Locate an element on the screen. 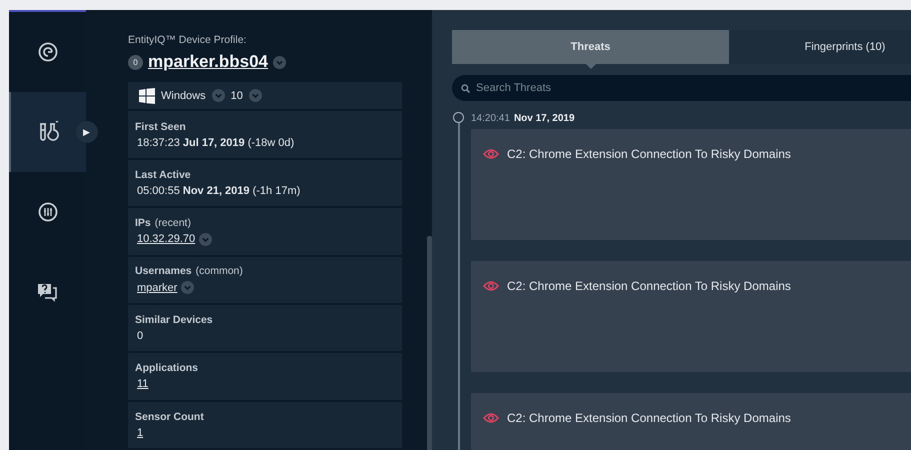  field-label: IPs is located at coordinates (143, 222).